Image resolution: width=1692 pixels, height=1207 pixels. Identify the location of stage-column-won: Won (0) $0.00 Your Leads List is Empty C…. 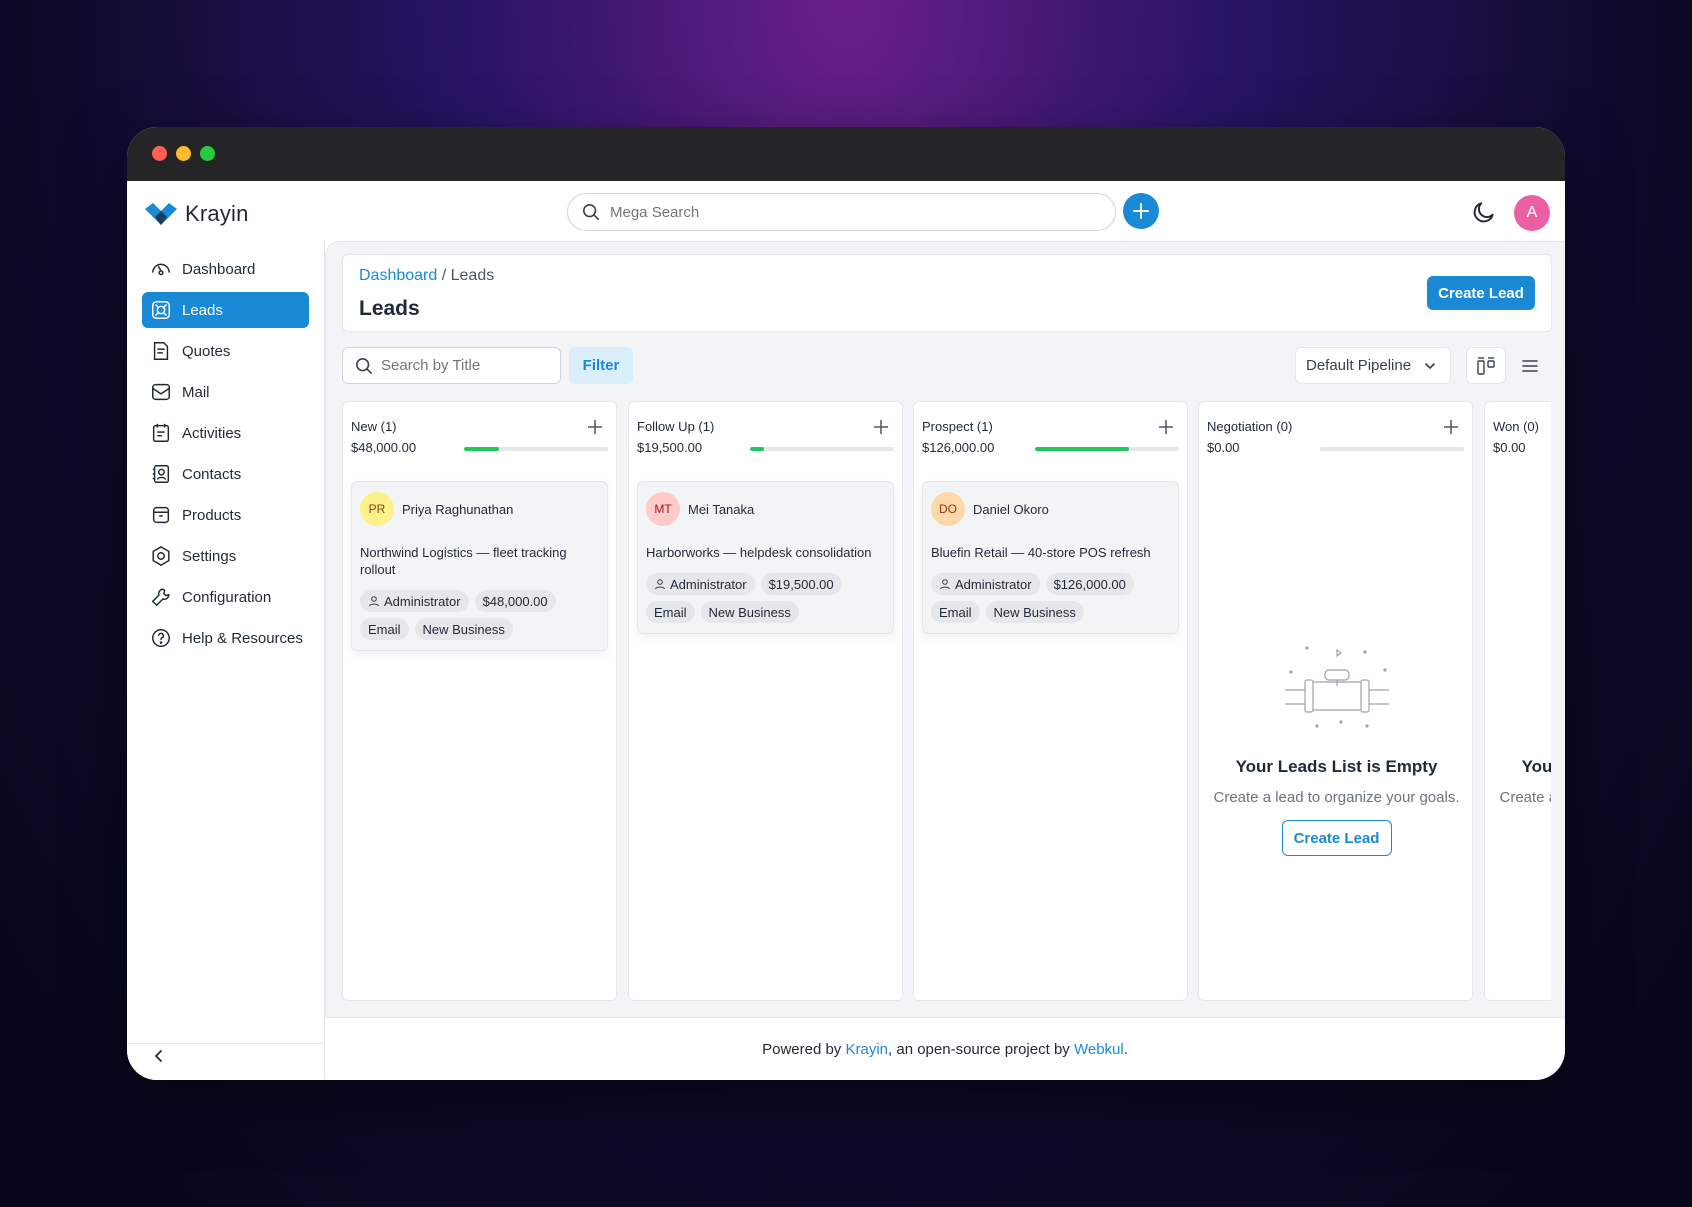
(1517, 701).